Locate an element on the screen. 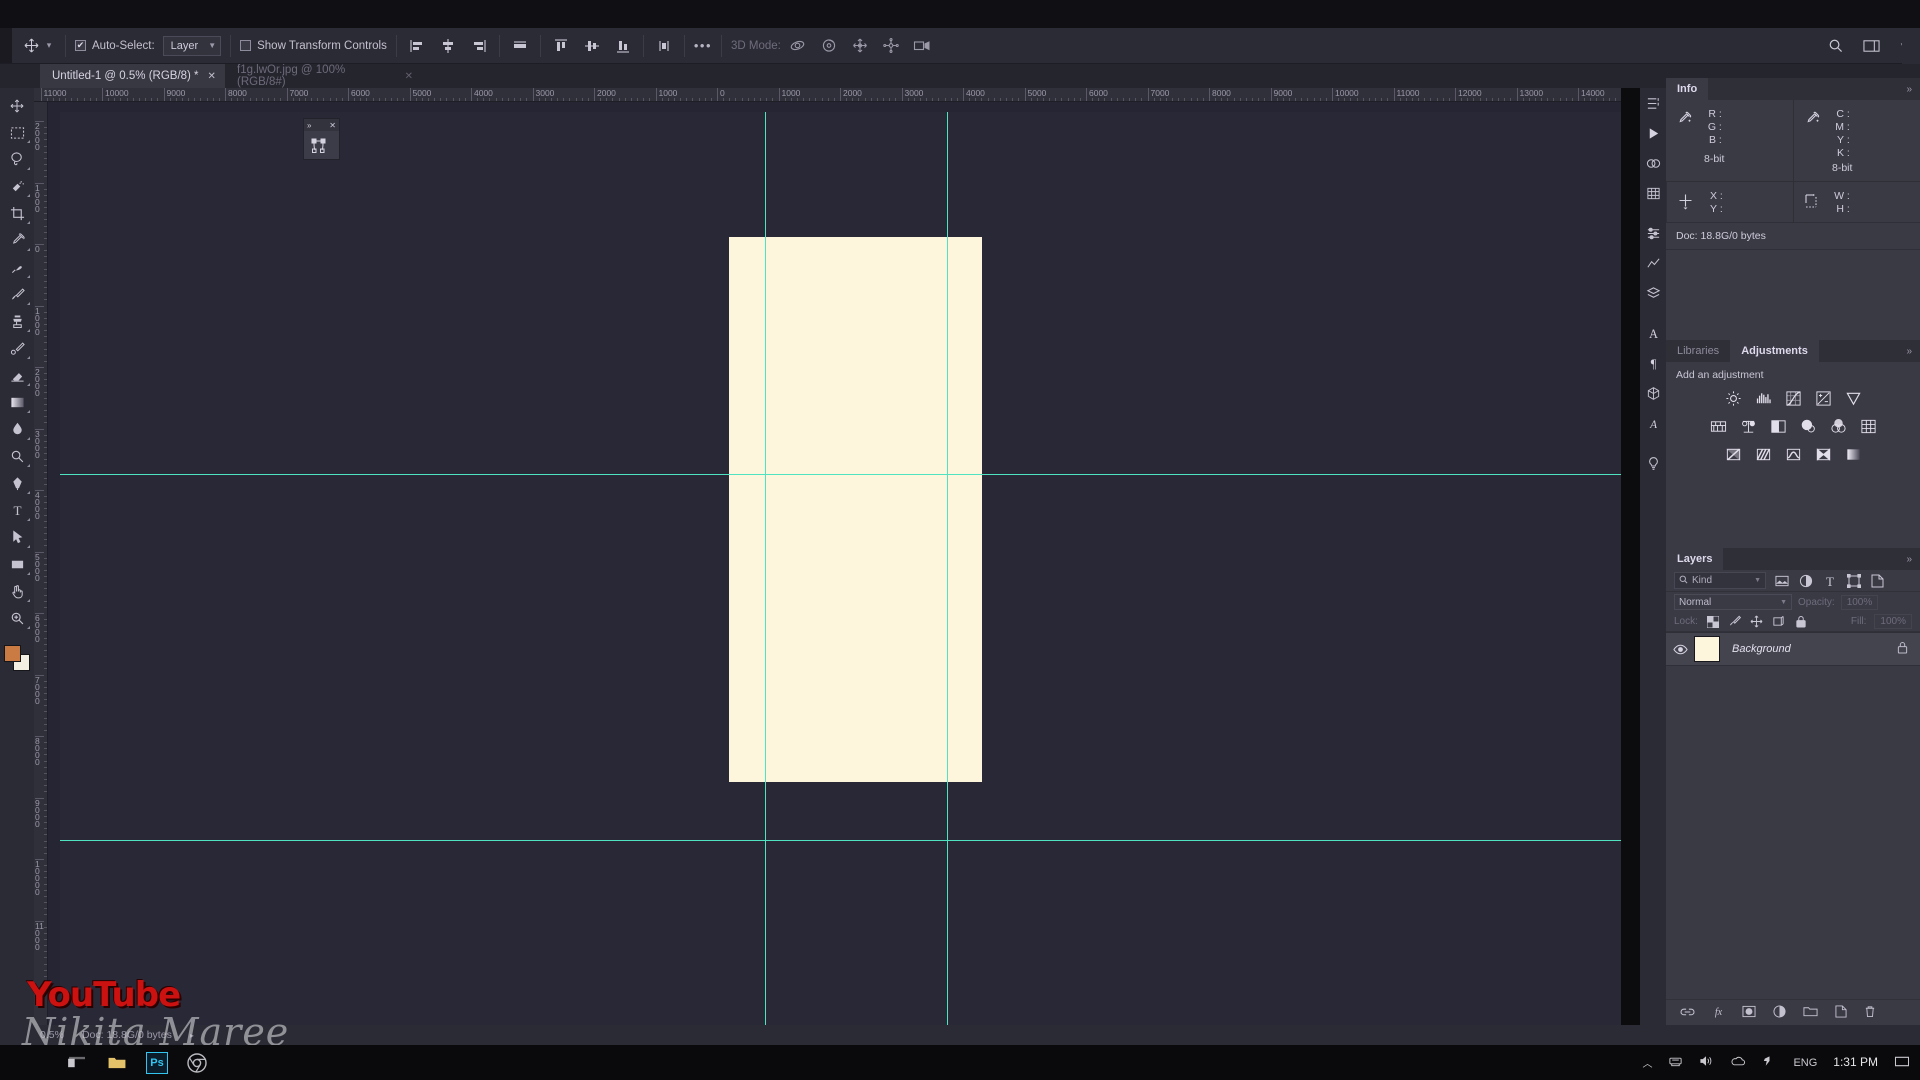 This screenshot has width=1920, height=1080. rectangular-marquee-icon is located at coordinates (17, 132).